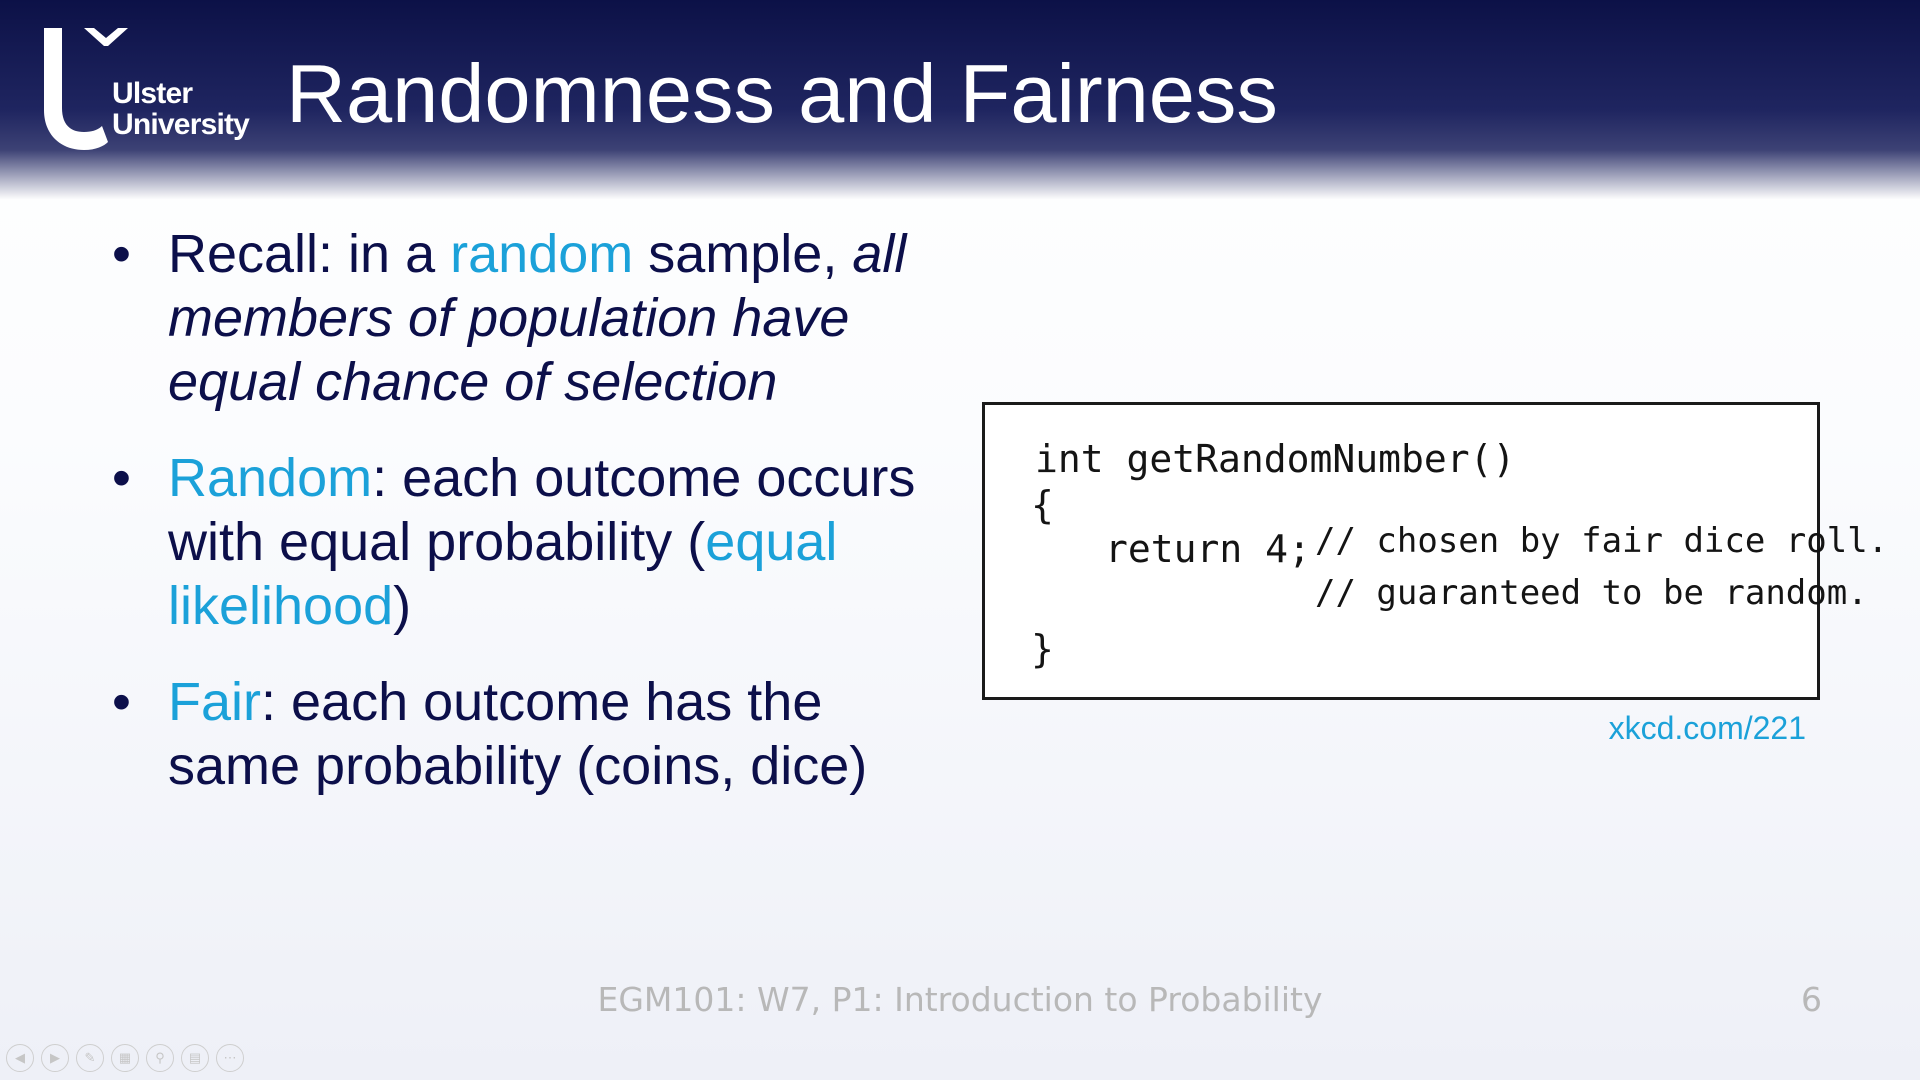 This screenshot has height=1080, width=1920. Describe the element at coordinates (90, 1058) in the screenshot. I see `pen-icon: ✎` at that location.